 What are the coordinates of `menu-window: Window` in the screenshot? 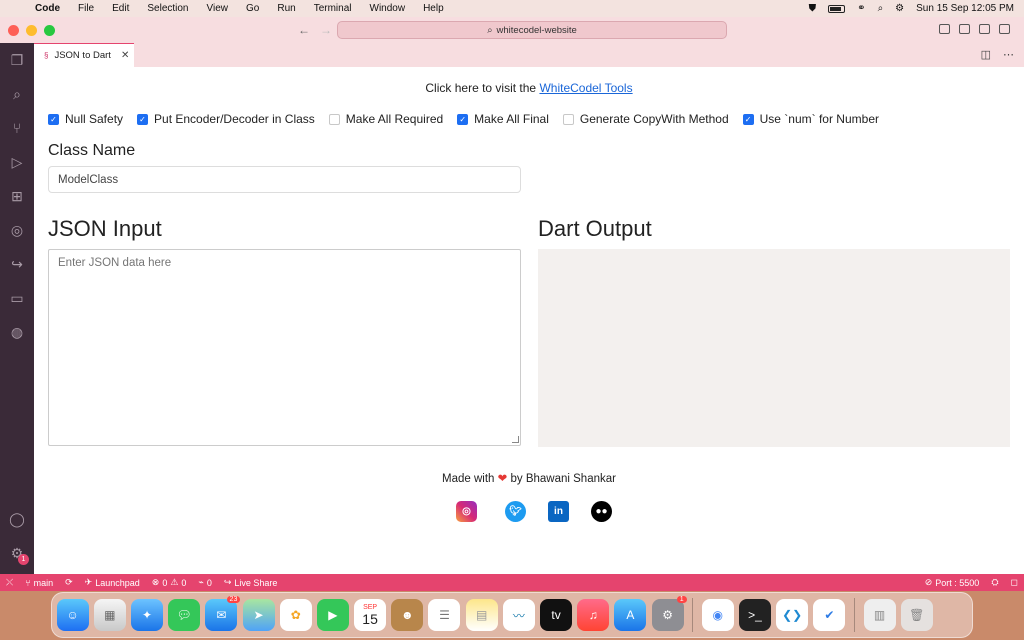 It's located at (388, 8).